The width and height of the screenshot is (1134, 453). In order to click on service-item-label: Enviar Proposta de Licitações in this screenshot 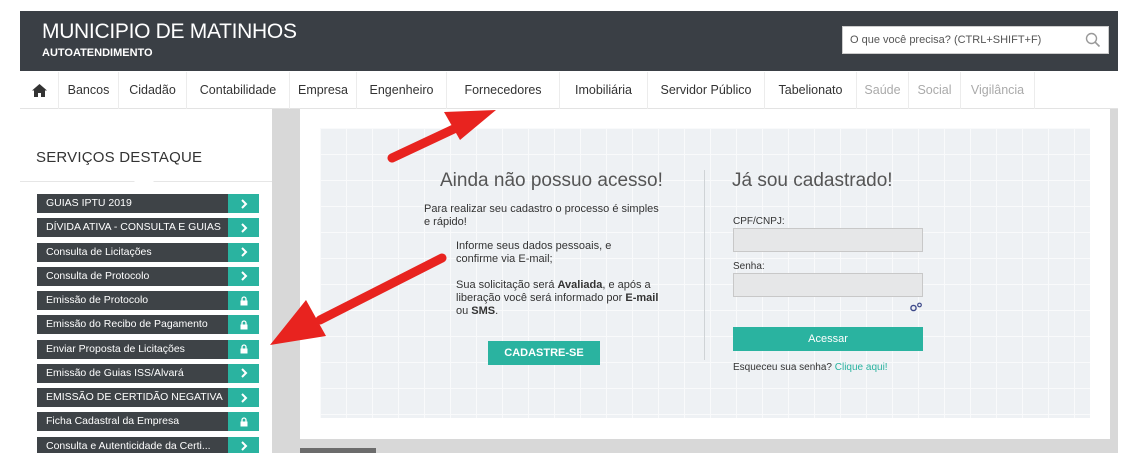, I will do `click(115, 348)`.